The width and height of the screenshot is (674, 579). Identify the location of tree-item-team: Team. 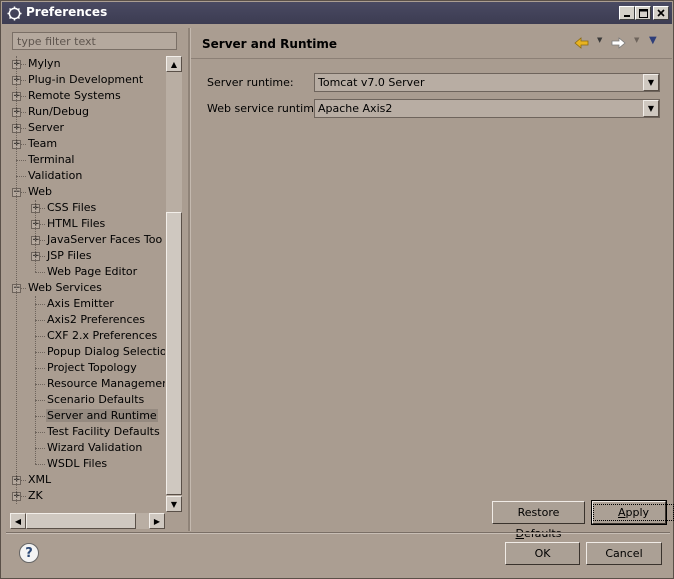
(42, 144).